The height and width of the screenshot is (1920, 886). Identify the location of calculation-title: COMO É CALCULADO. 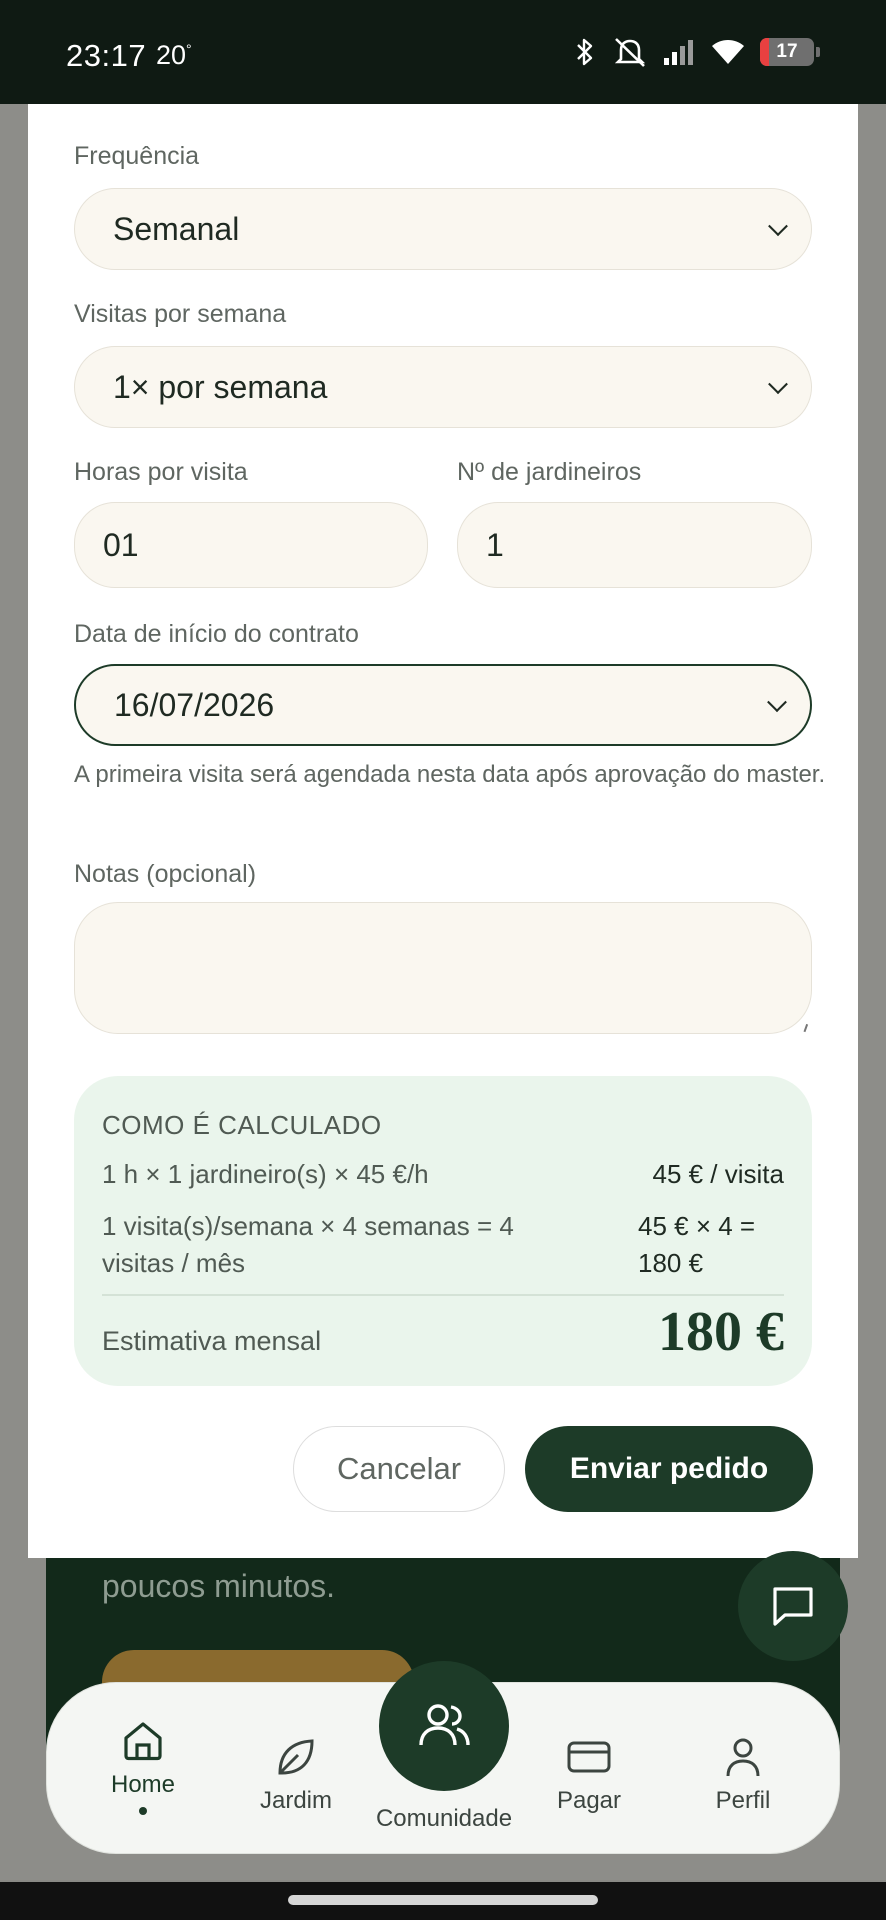
(242, 1125).